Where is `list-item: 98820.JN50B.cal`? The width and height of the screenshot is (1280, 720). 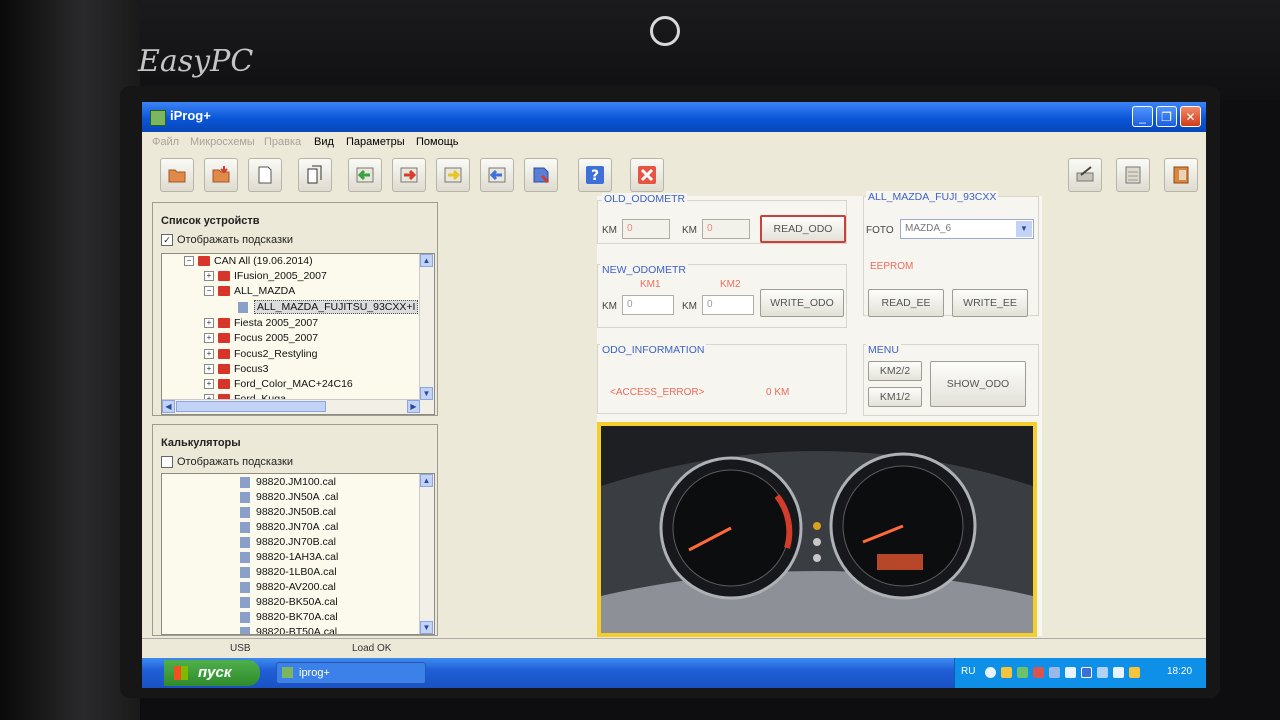 list-item: 98820.JN50B.cal is located at coordinates (288, 513).